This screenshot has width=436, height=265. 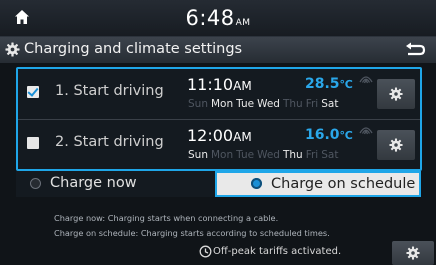 I want to click on schedule-2-temperature: 16.0℃, so click(x=329, y=135).